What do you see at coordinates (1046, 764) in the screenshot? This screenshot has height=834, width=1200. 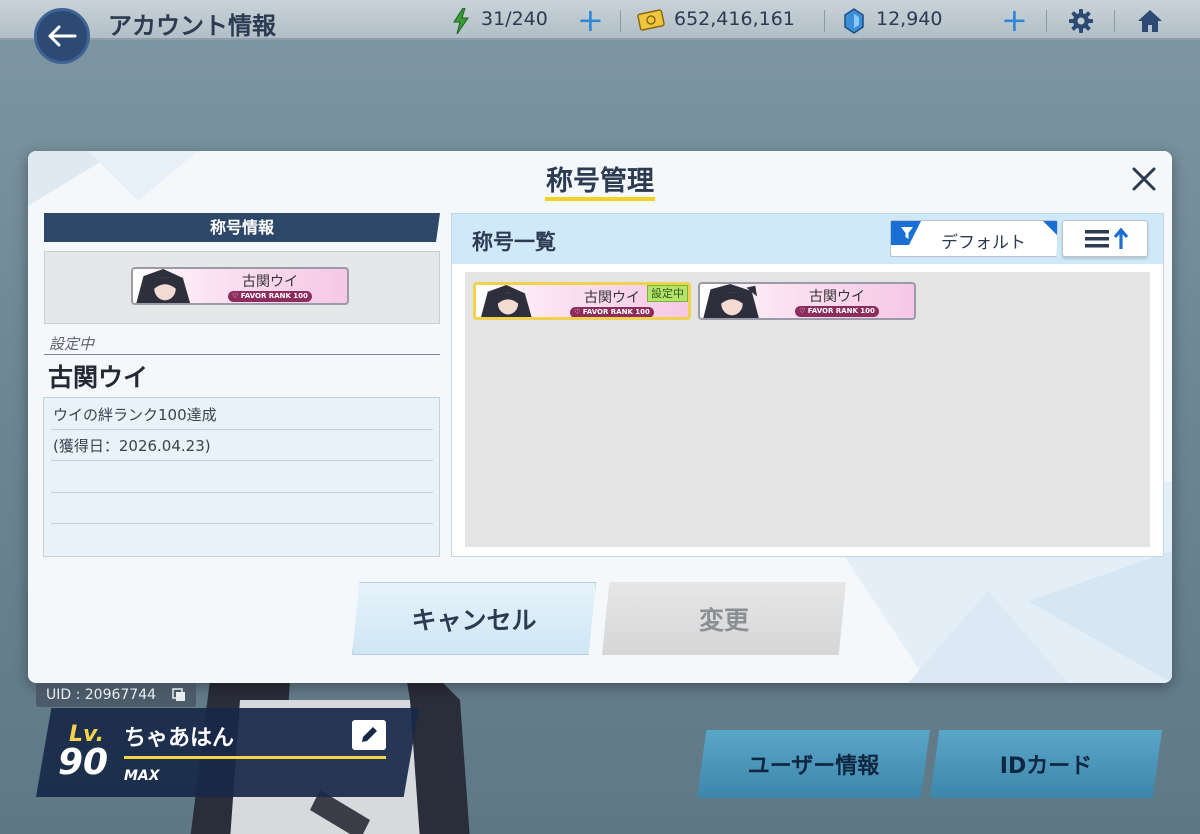 I see `id-card-button: IDカード` at bounding box center [1046, 764].